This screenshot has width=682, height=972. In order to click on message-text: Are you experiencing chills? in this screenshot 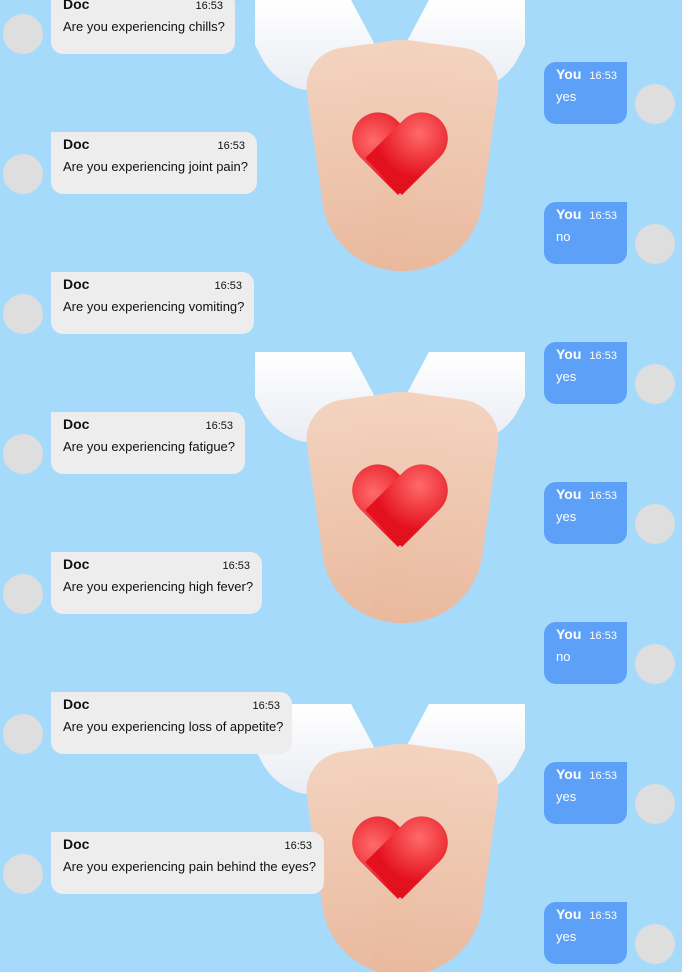, I will do `click(144, 26)`.